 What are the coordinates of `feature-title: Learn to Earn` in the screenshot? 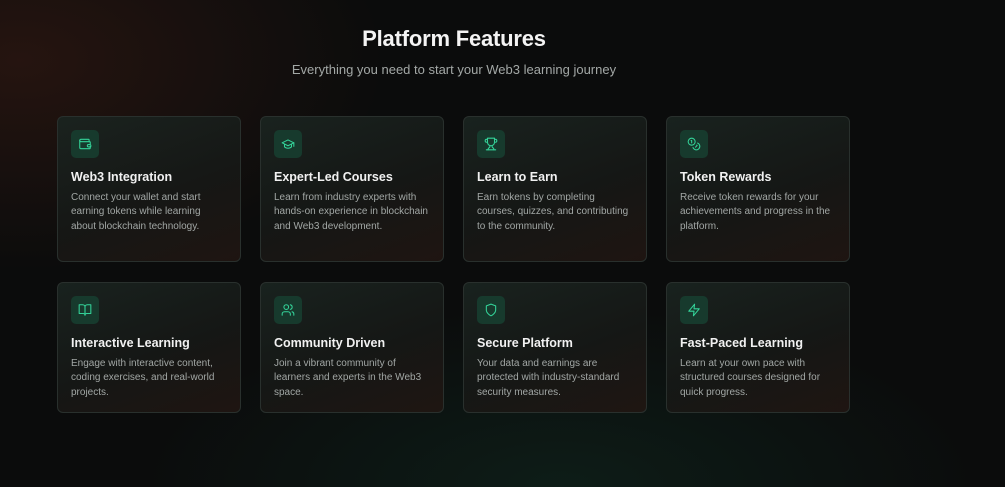 It's located at (517, 177).